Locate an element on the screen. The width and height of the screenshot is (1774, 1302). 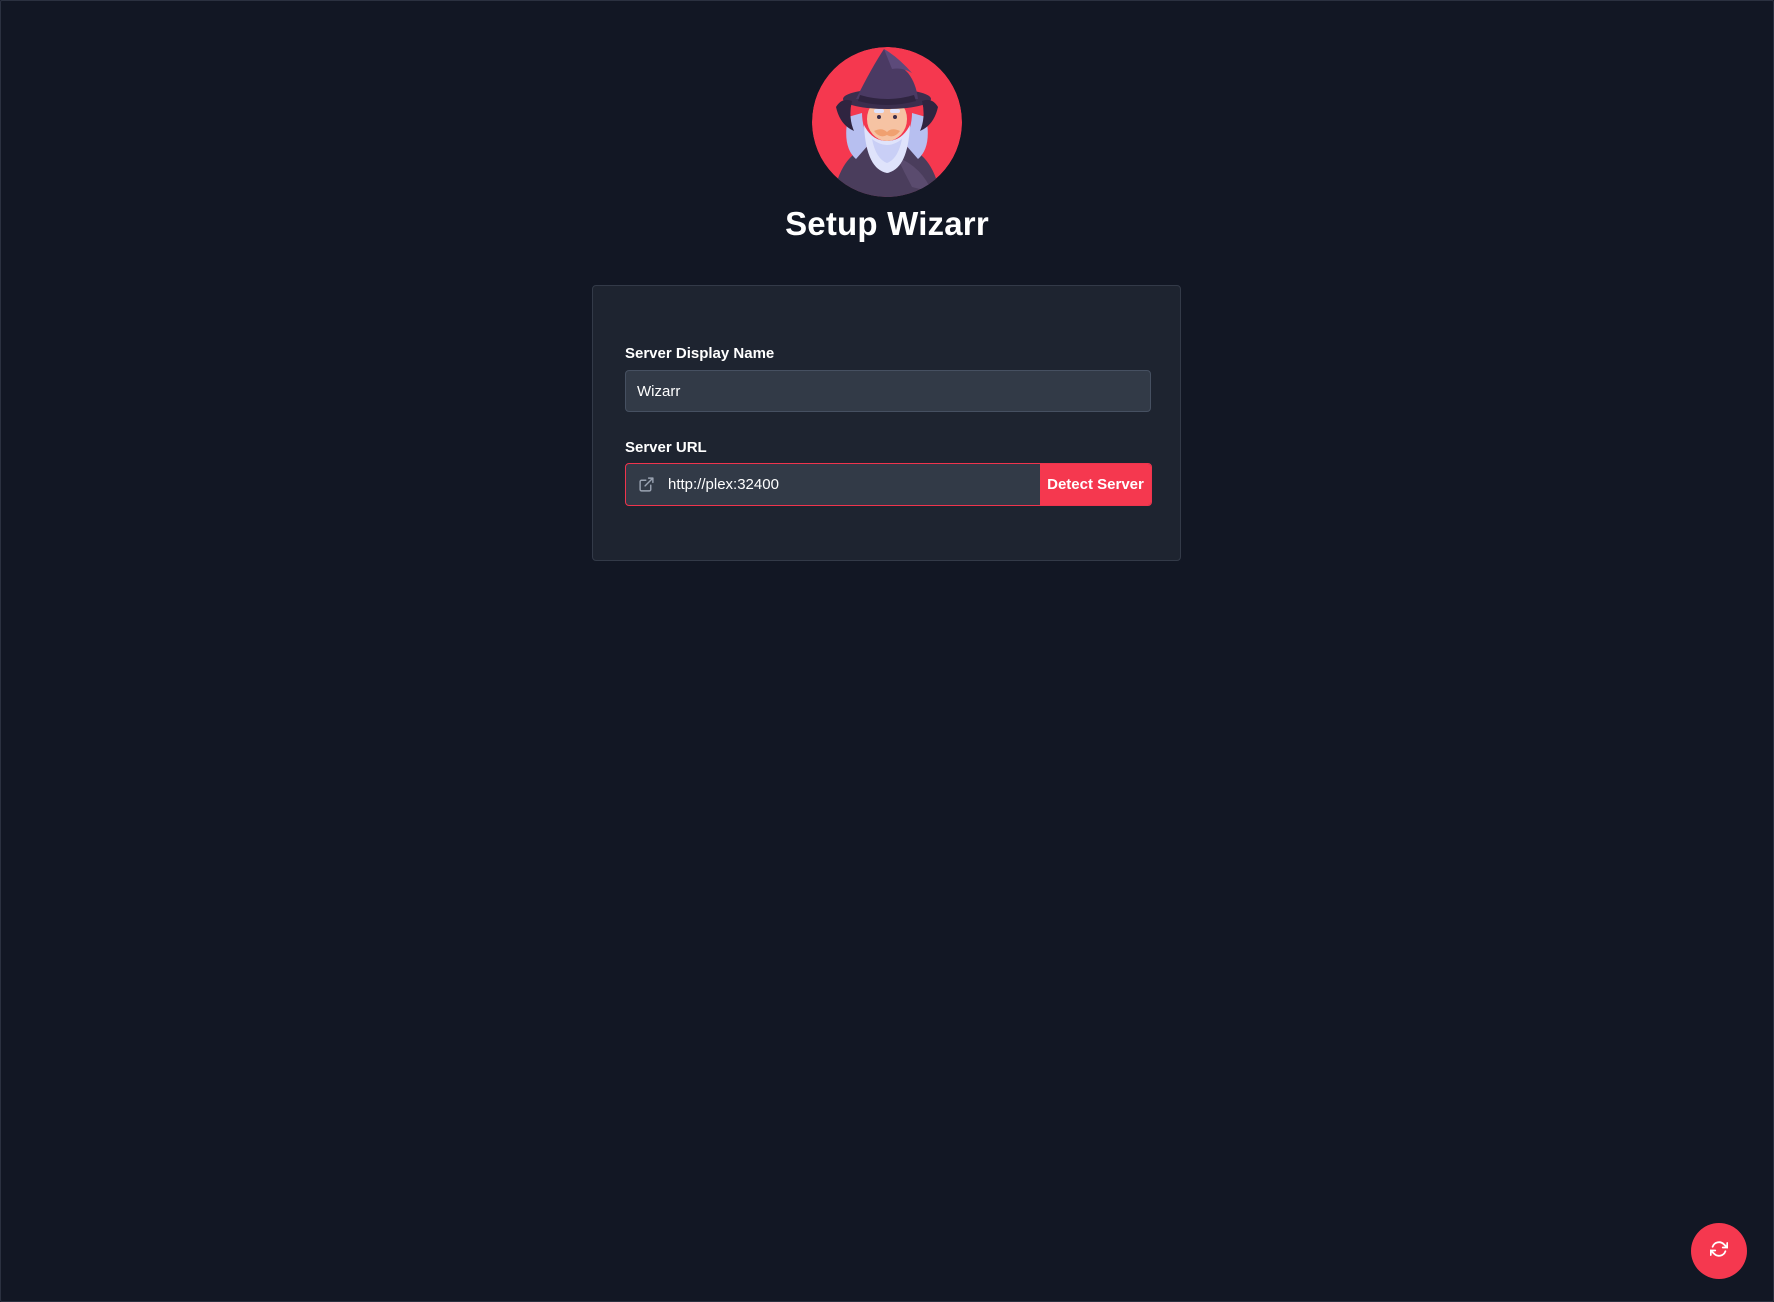
server-name-label: Server Display Name is located at coordinates (700, 353).